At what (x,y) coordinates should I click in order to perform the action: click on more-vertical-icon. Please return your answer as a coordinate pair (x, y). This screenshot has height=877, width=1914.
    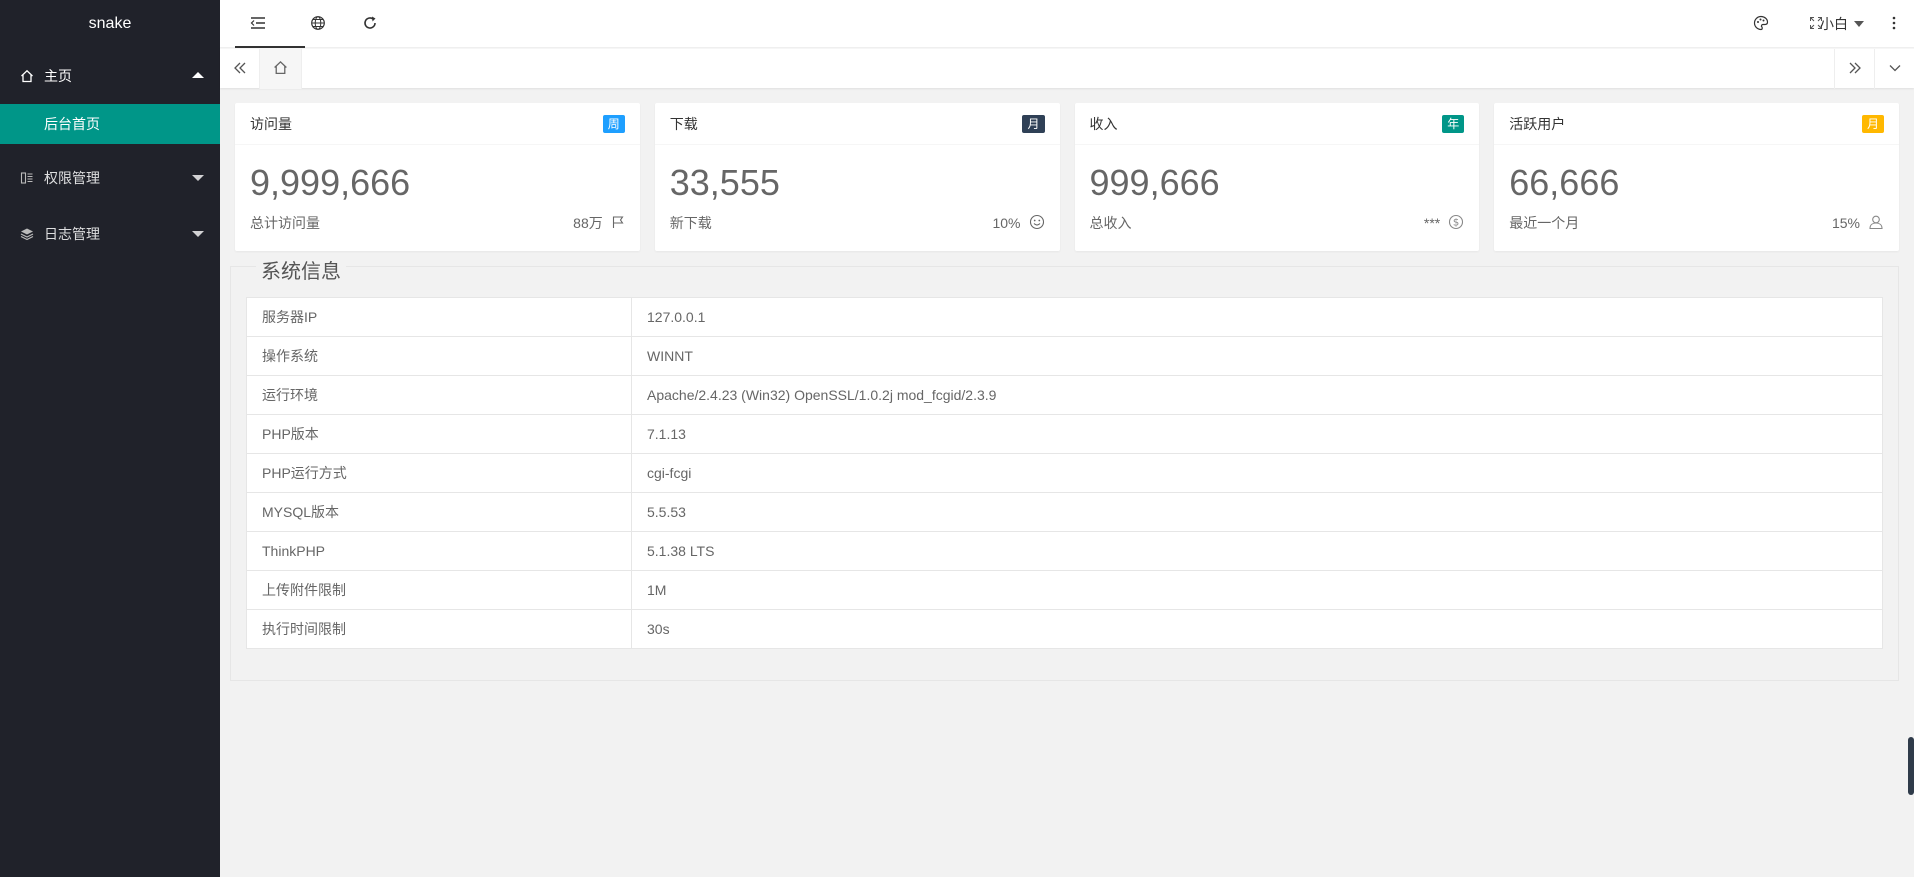
    Looking at the image, I should click on (1894, 24).